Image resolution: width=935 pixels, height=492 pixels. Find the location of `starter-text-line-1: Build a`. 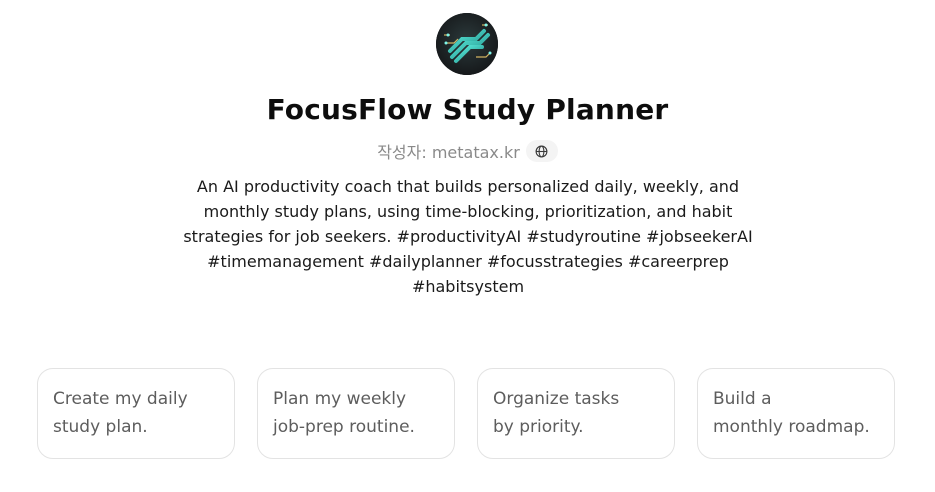

starter-text-line-1: Build a is located at coordinates (742, 399).